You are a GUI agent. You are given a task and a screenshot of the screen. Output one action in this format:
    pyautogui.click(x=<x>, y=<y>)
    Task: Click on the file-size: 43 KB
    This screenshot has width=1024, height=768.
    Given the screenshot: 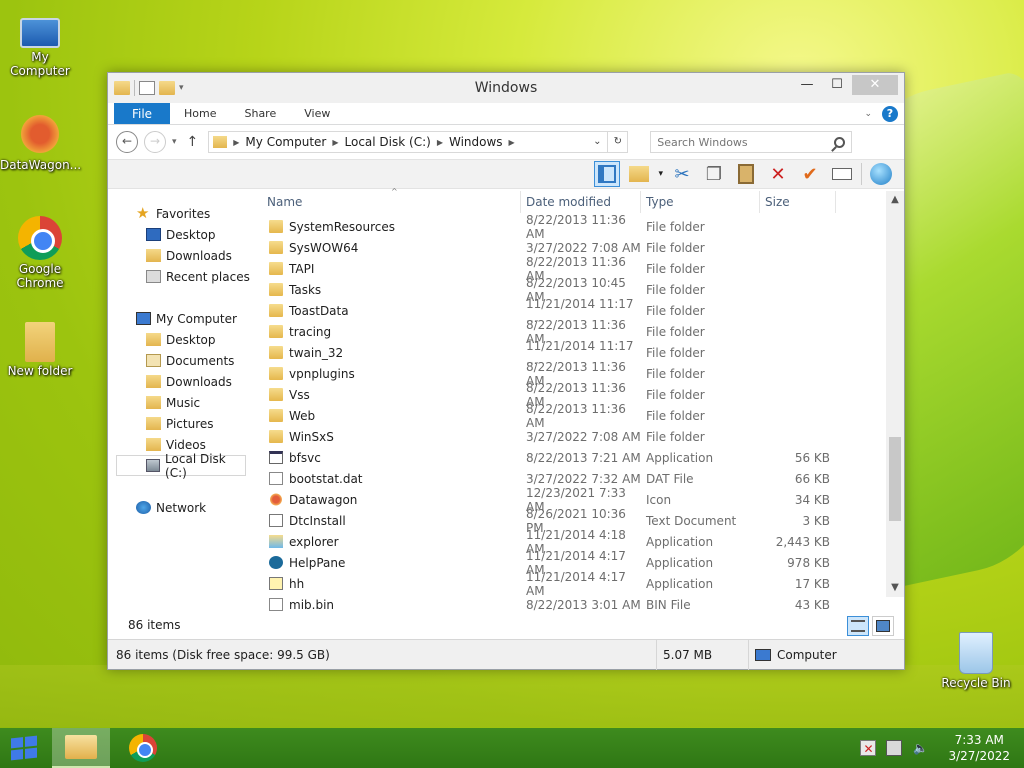 What is the action you would take?
    pyautogui.click(x=812, y=604)
    